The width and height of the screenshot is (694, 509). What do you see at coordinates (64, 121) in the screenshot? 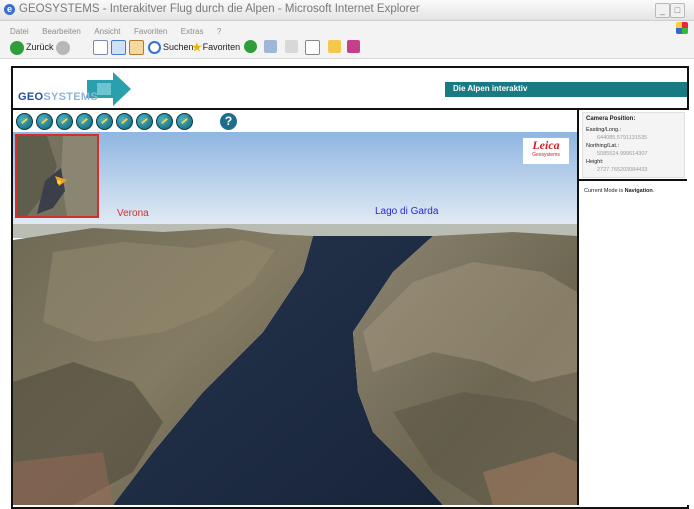
I see `marker-tool-icon` at bounding box center [64, 121].